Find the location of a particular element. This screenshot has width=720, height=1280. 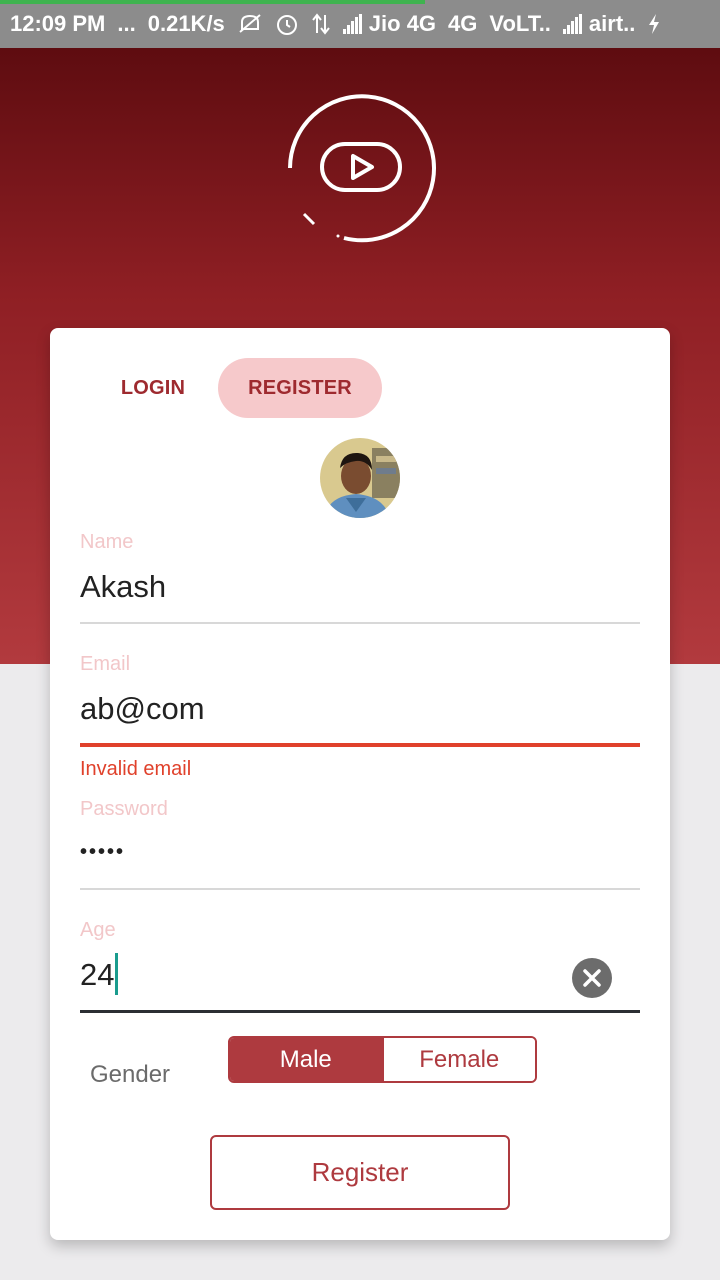

gender-male-option: Male is located at coordinates (306, 1059).